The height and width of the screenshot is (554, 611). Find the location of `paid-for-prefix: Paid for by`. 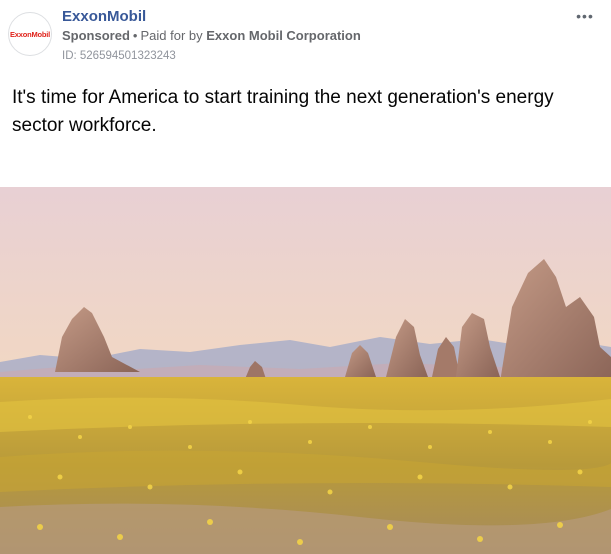

paid-for-prefix: Paid for by is located at coordinates (171, 35).